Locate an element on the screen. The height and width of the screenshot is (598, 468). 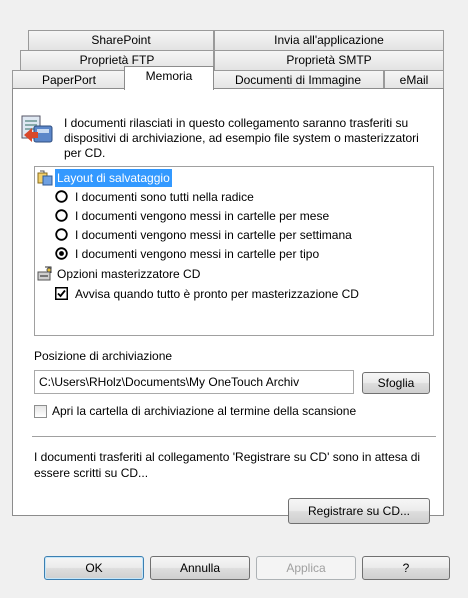
storage-transfer-icon is located at coordinates (37, 129).